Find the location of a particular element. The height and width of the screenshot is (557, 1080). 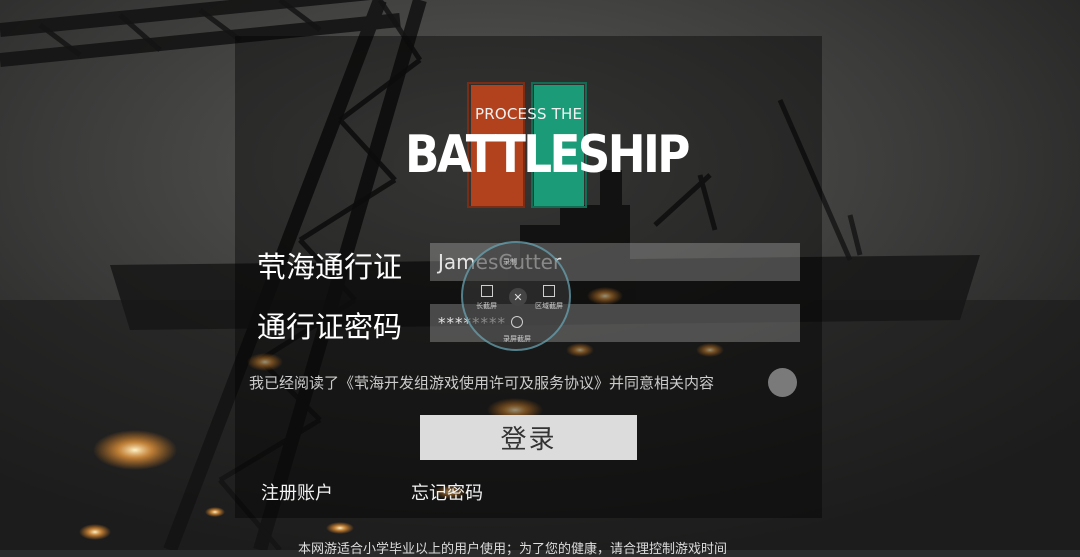

agreement-toggle is located at coordinates (782, 382).